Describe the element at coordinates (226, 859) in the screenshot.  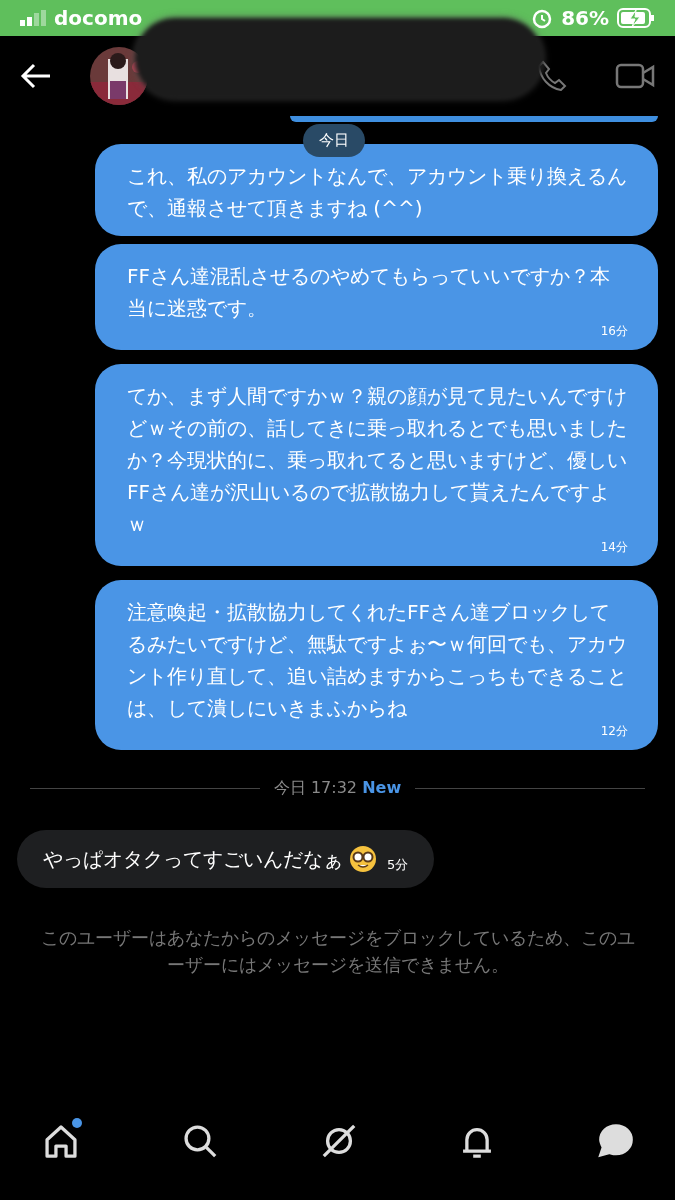
I see `message-bubble: やっぱオタクってすごいんだなぁ 5分` at that location.